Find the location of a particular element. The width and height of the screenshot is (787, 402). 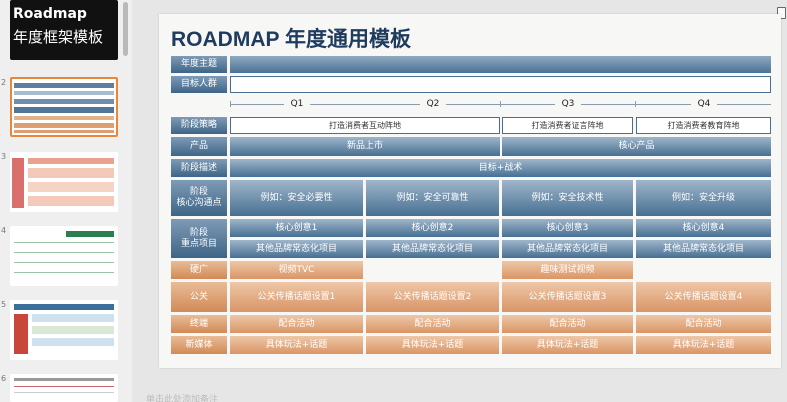

key-creative-cell-3: 核心创意3 is located at coordinates (567, 228).